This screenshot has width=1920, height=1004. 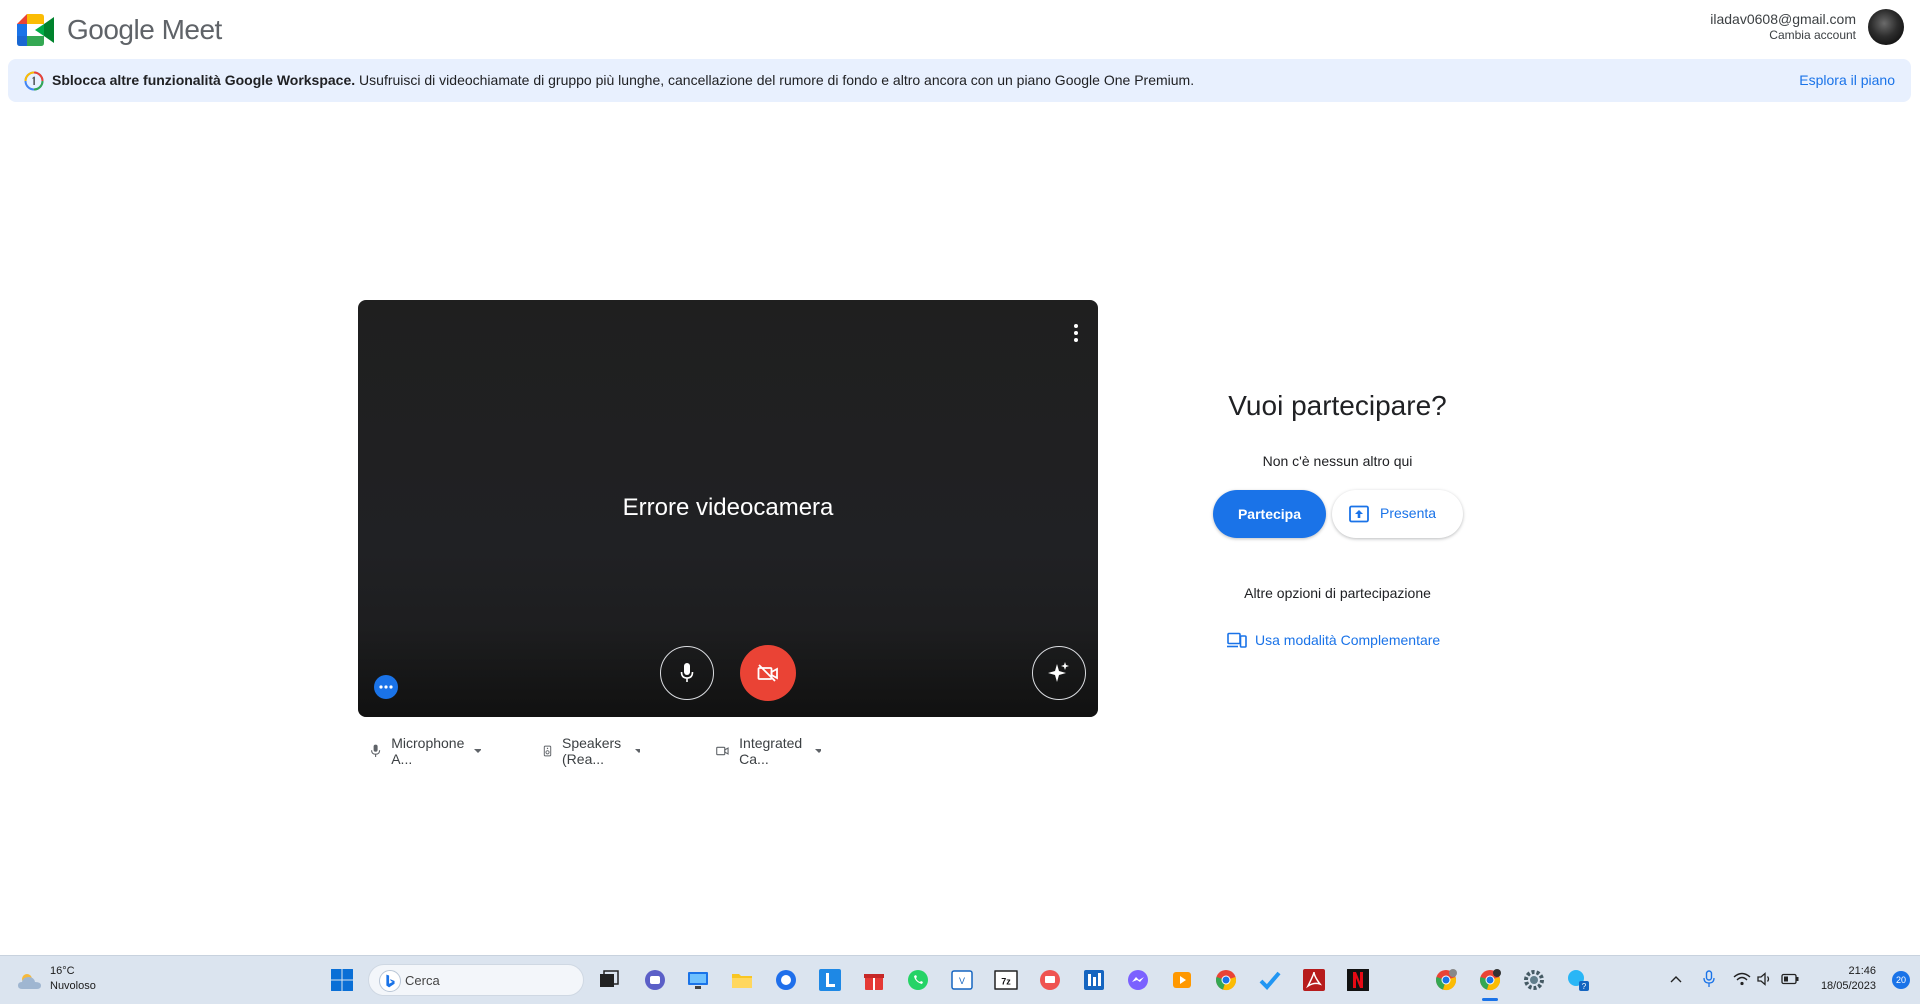 I want to click on svg-text: V, so click(x=962, y=981).